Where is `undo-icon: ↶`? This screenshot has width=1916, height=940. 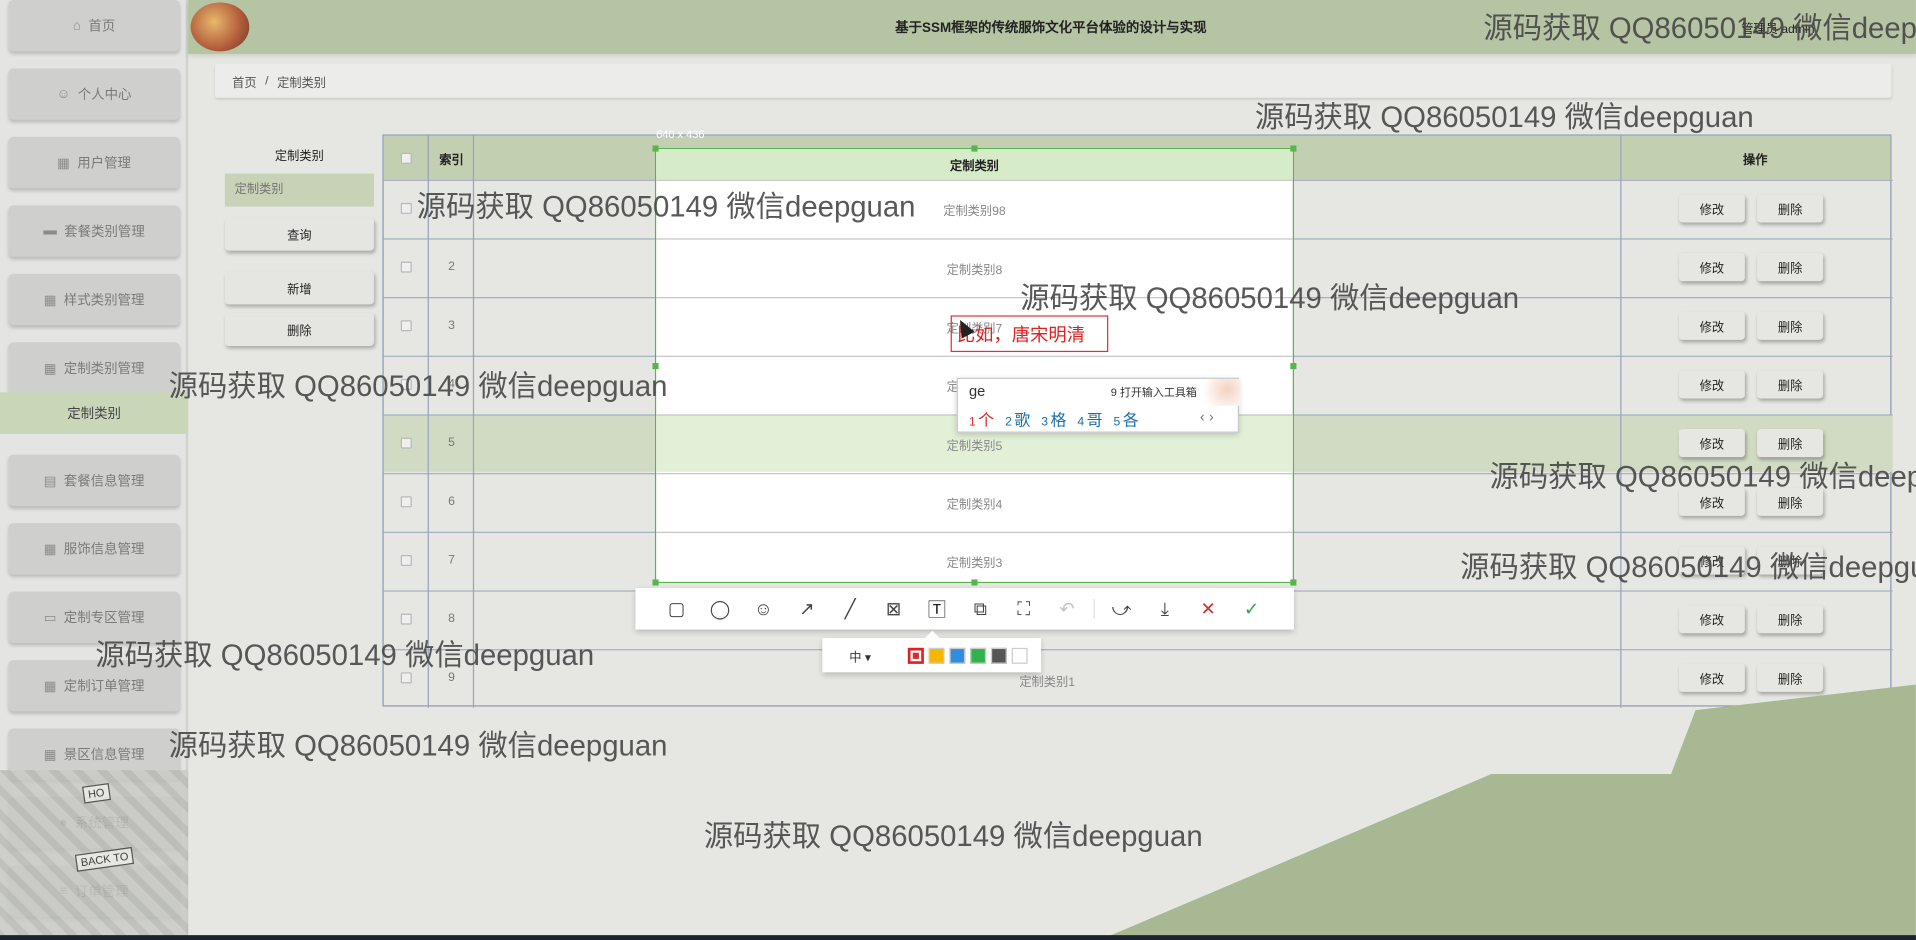 undo-icon: ↶ is located at coordinates (1066, 609).